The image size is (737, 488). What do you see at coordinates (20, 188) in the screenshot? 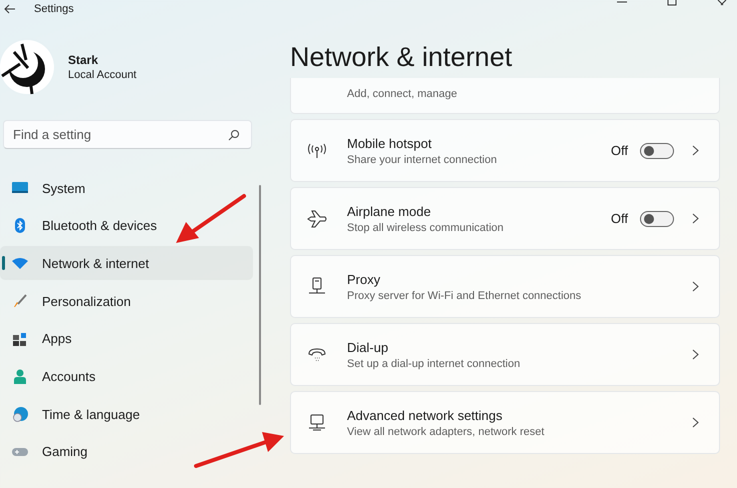
I see `monitor-icon` at bounding box center [20, 188].